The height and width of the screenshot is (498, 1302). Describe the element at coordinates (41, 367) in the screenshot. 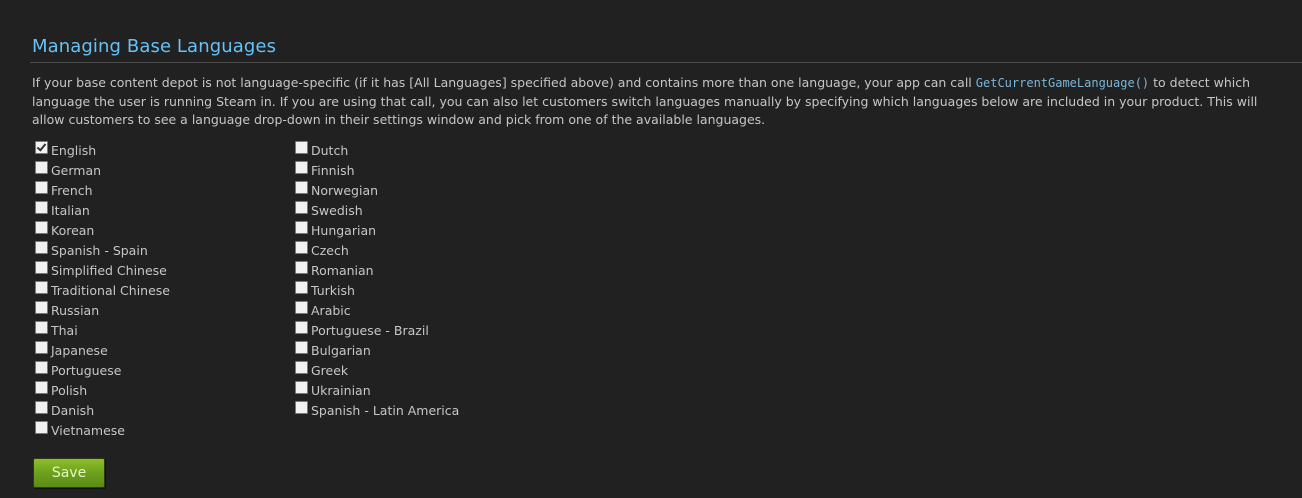

I see `language-checkbox-portuguese` at that location.